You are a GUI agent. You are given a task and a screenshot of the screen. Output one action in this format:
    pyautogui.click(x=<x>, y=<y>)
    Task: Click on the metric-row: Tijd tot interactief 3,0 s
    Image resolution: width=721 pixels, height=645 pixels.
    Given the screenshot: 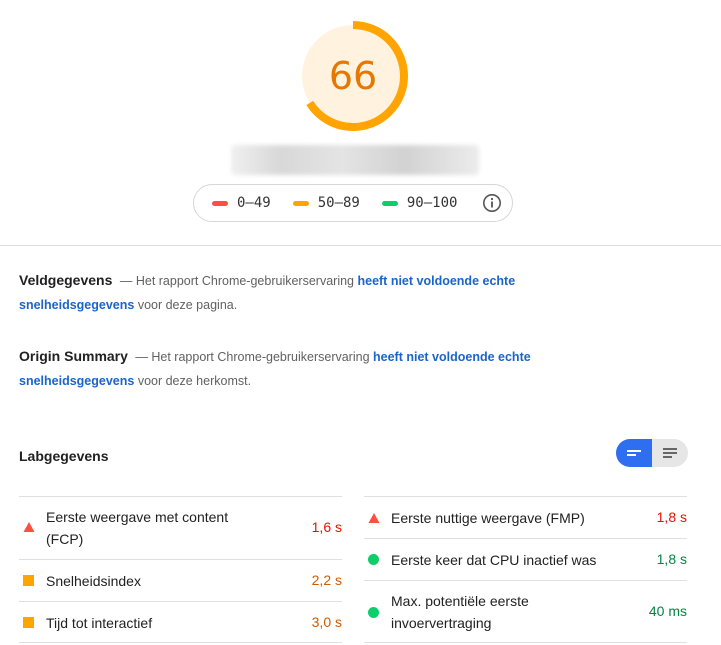 What is the action you would take?
    pyautogui.click(x=180, y=622)
    